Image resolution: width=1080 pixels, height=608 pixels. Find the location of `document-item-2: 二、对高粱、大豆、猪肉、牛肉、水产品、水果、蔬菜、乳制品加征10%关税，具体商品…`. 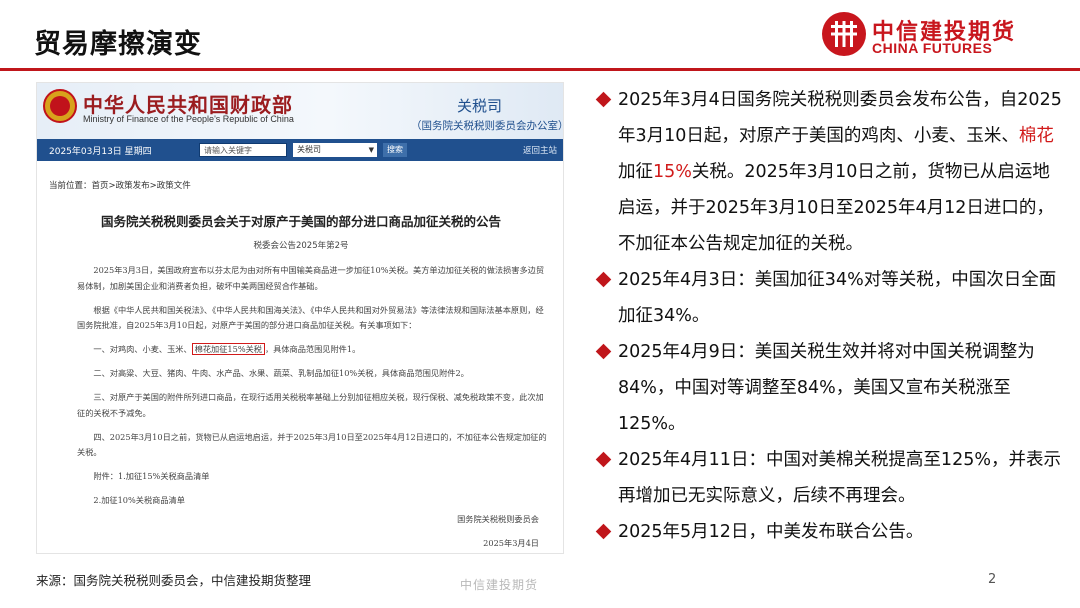

document-item-2: 二、对高粱、大豆、猪肉、牛肉、水产品、水果、蔬菜、乳制品加征10%关税，具体商品… is located at coordinates (281, 373).